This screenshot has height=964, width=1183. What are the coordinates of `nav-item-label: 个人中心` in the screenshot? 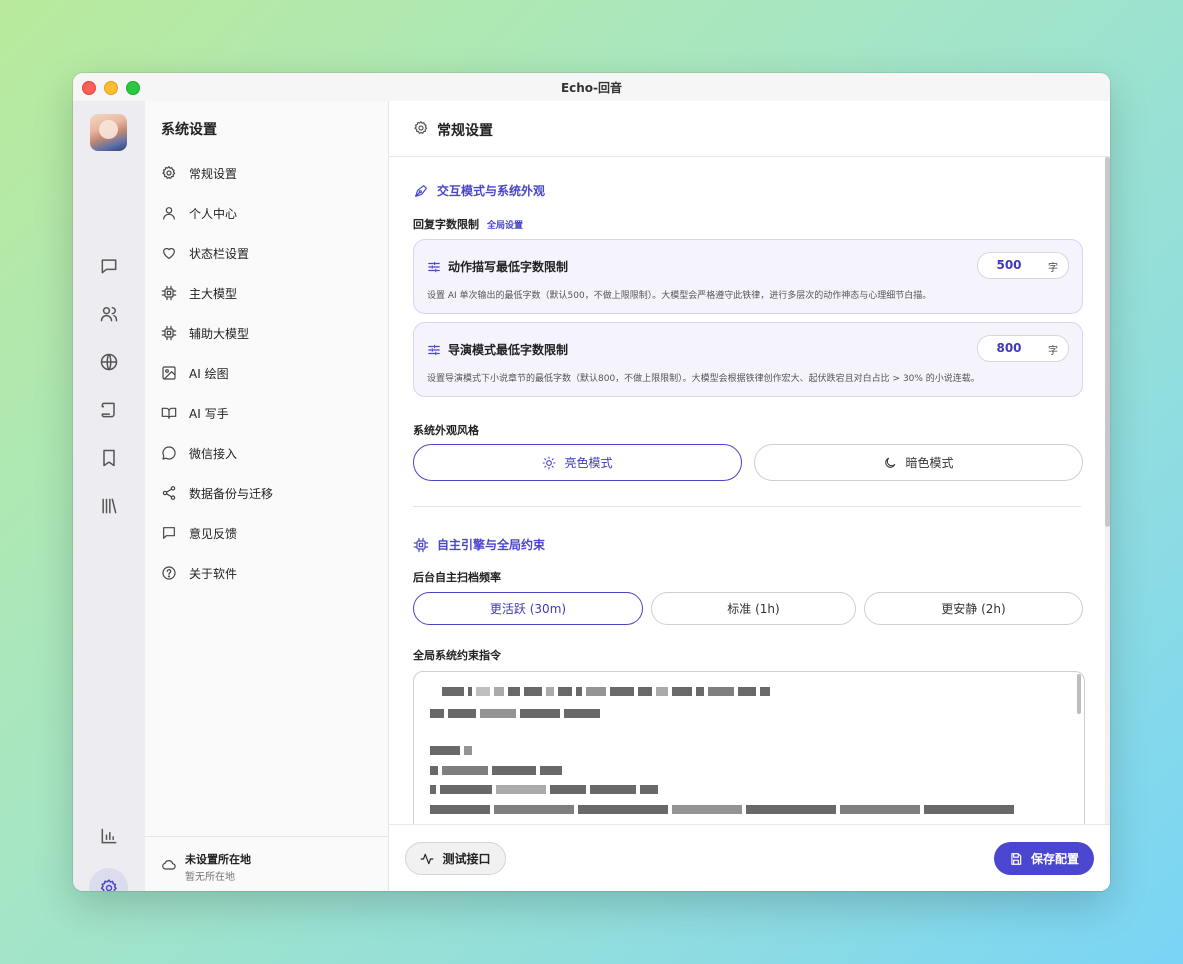 It's located at (213, 213).